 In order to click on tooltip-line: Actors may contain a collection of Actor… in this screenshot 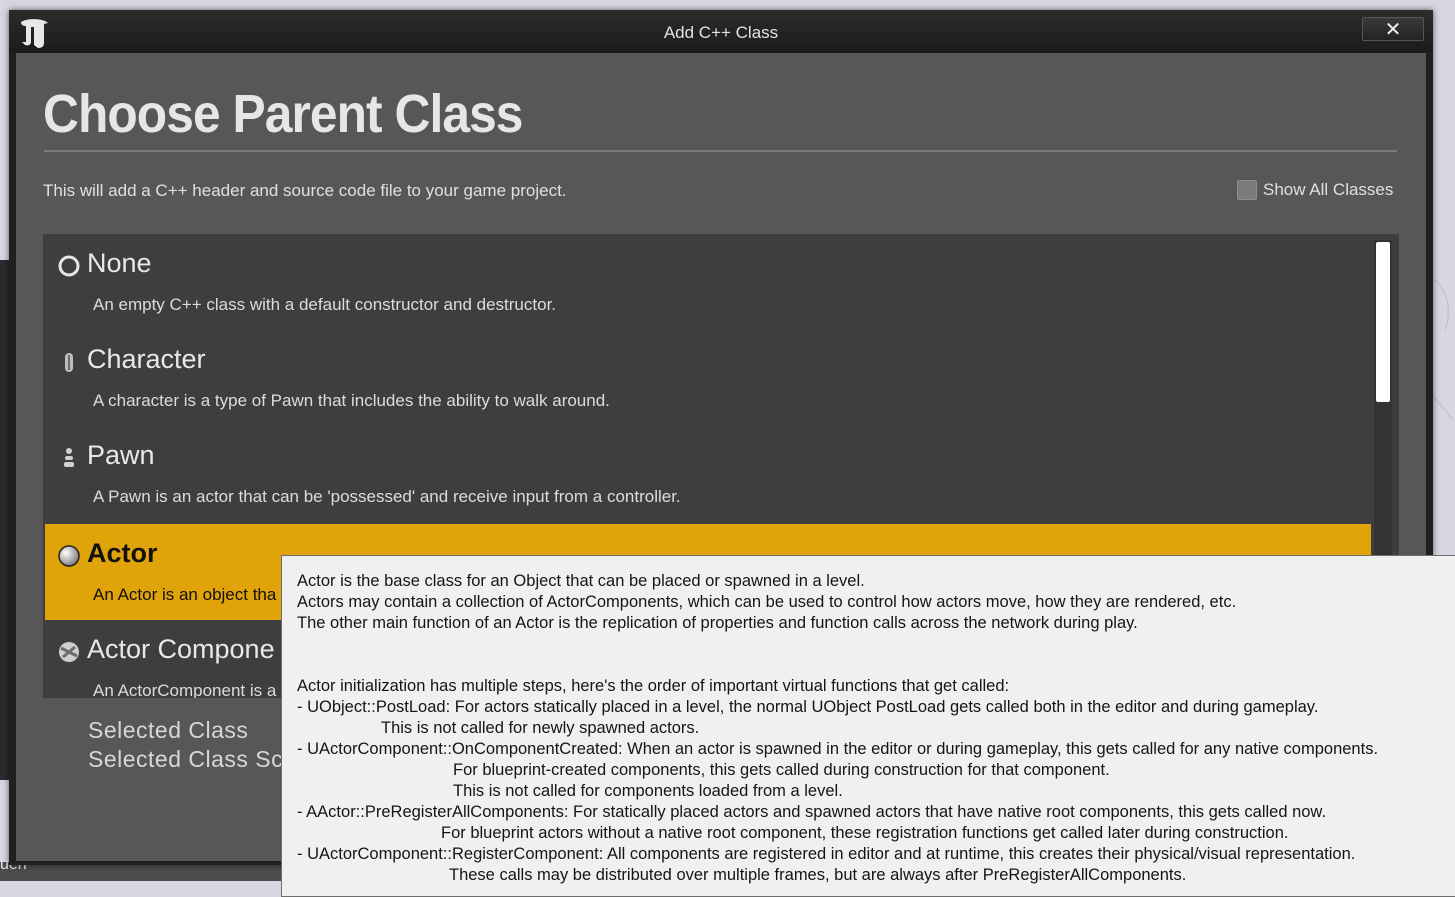, I will do `click(767, 602)`.